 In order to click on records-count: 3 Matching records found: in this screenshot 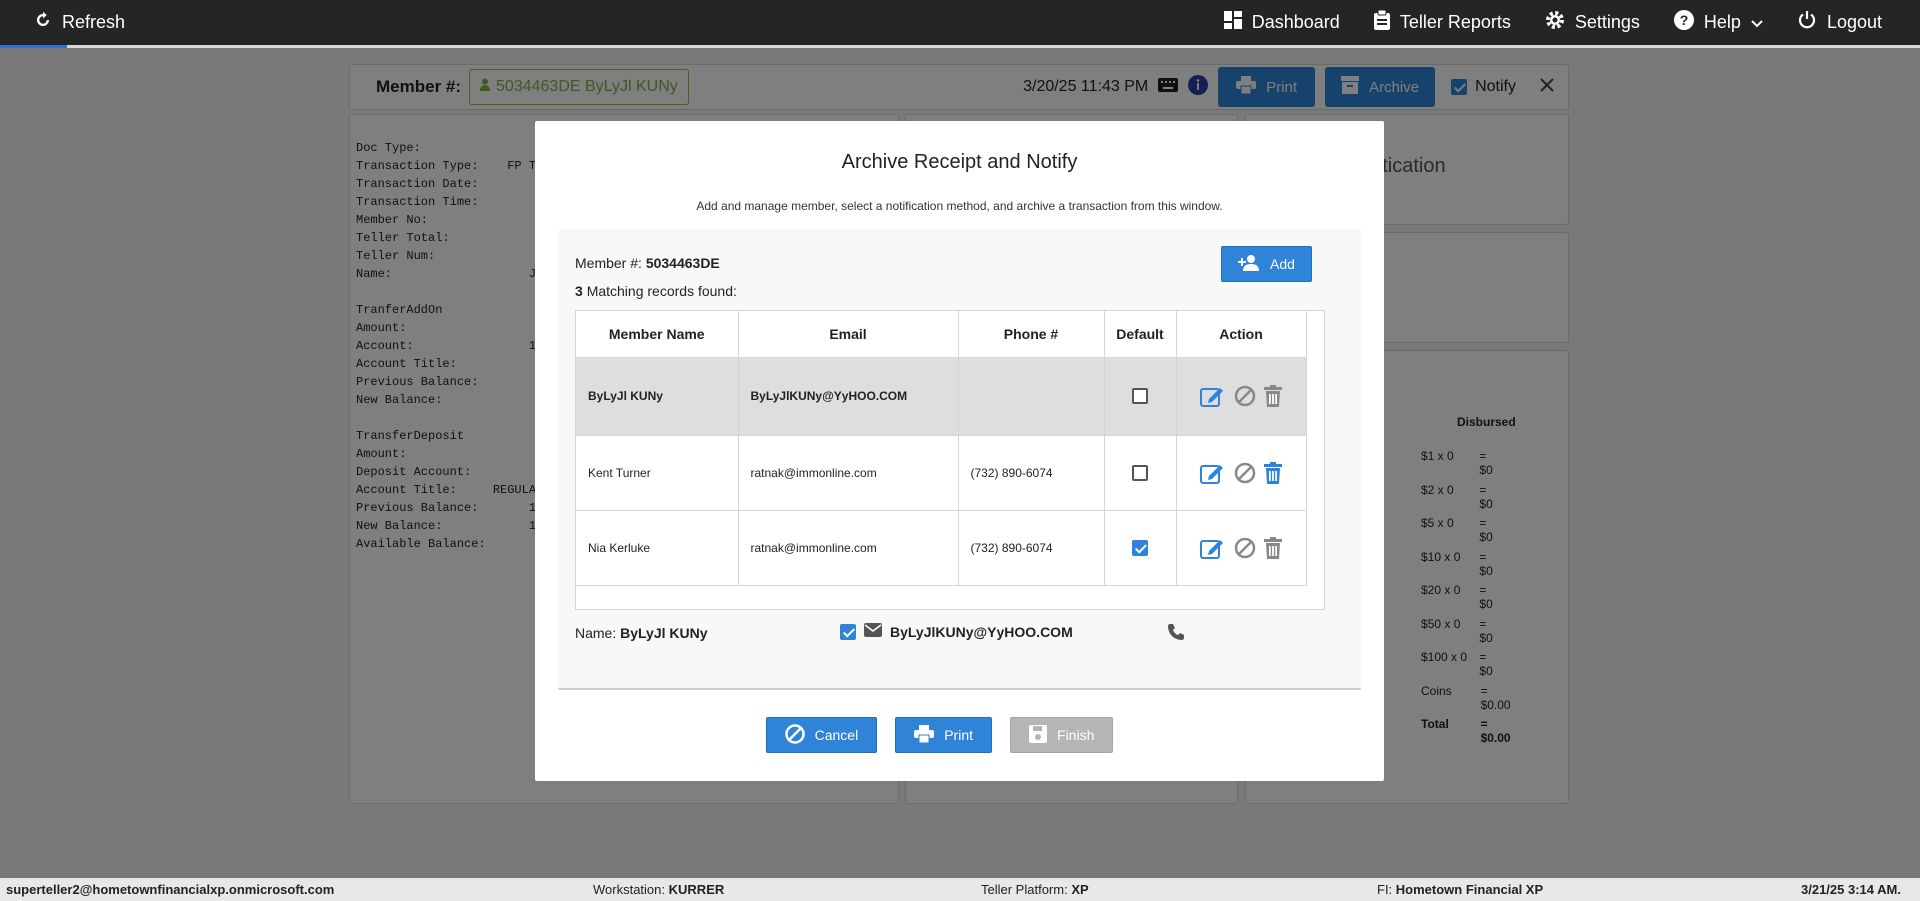, I will do `click(656, 291)`.